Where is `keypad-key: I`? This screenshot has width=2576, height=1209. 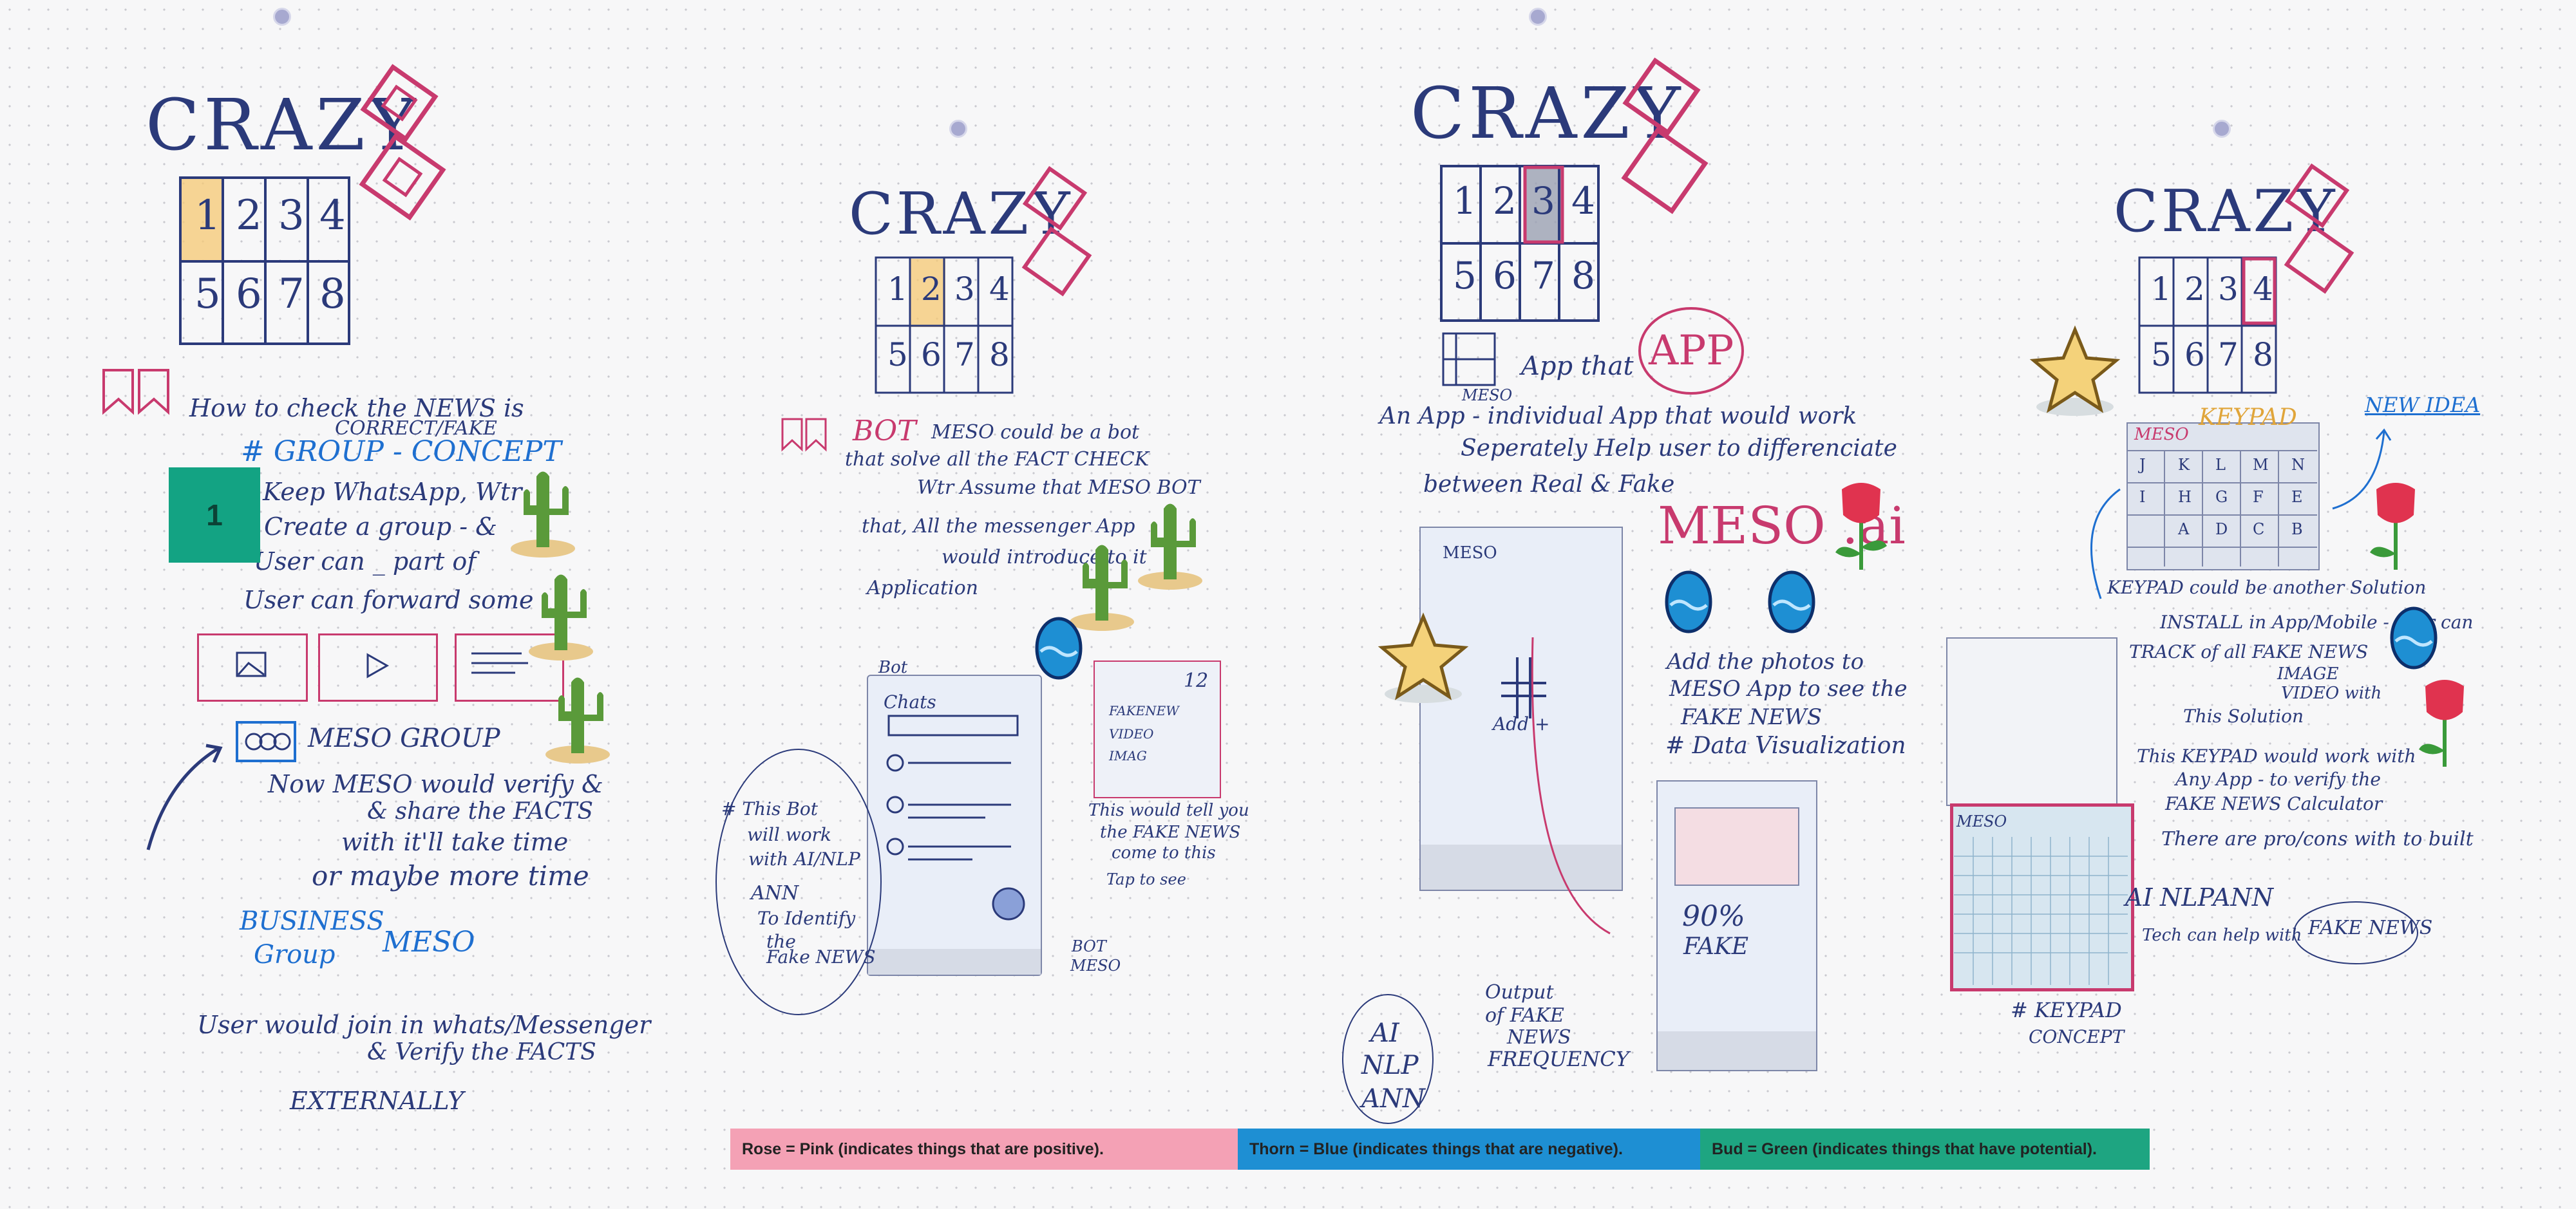
keypad-key: I is located at coordinates (2142, 497).